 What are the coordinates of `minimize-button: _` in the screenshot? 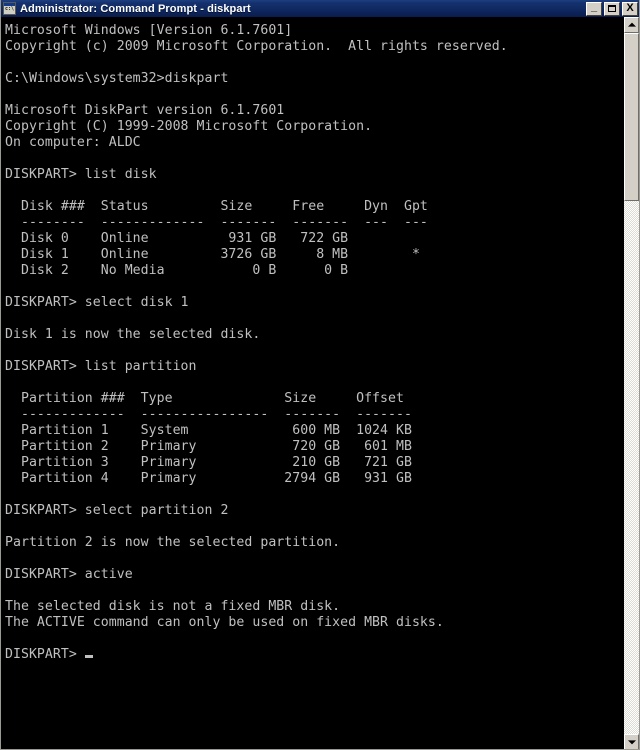 It's located at (594, 8).